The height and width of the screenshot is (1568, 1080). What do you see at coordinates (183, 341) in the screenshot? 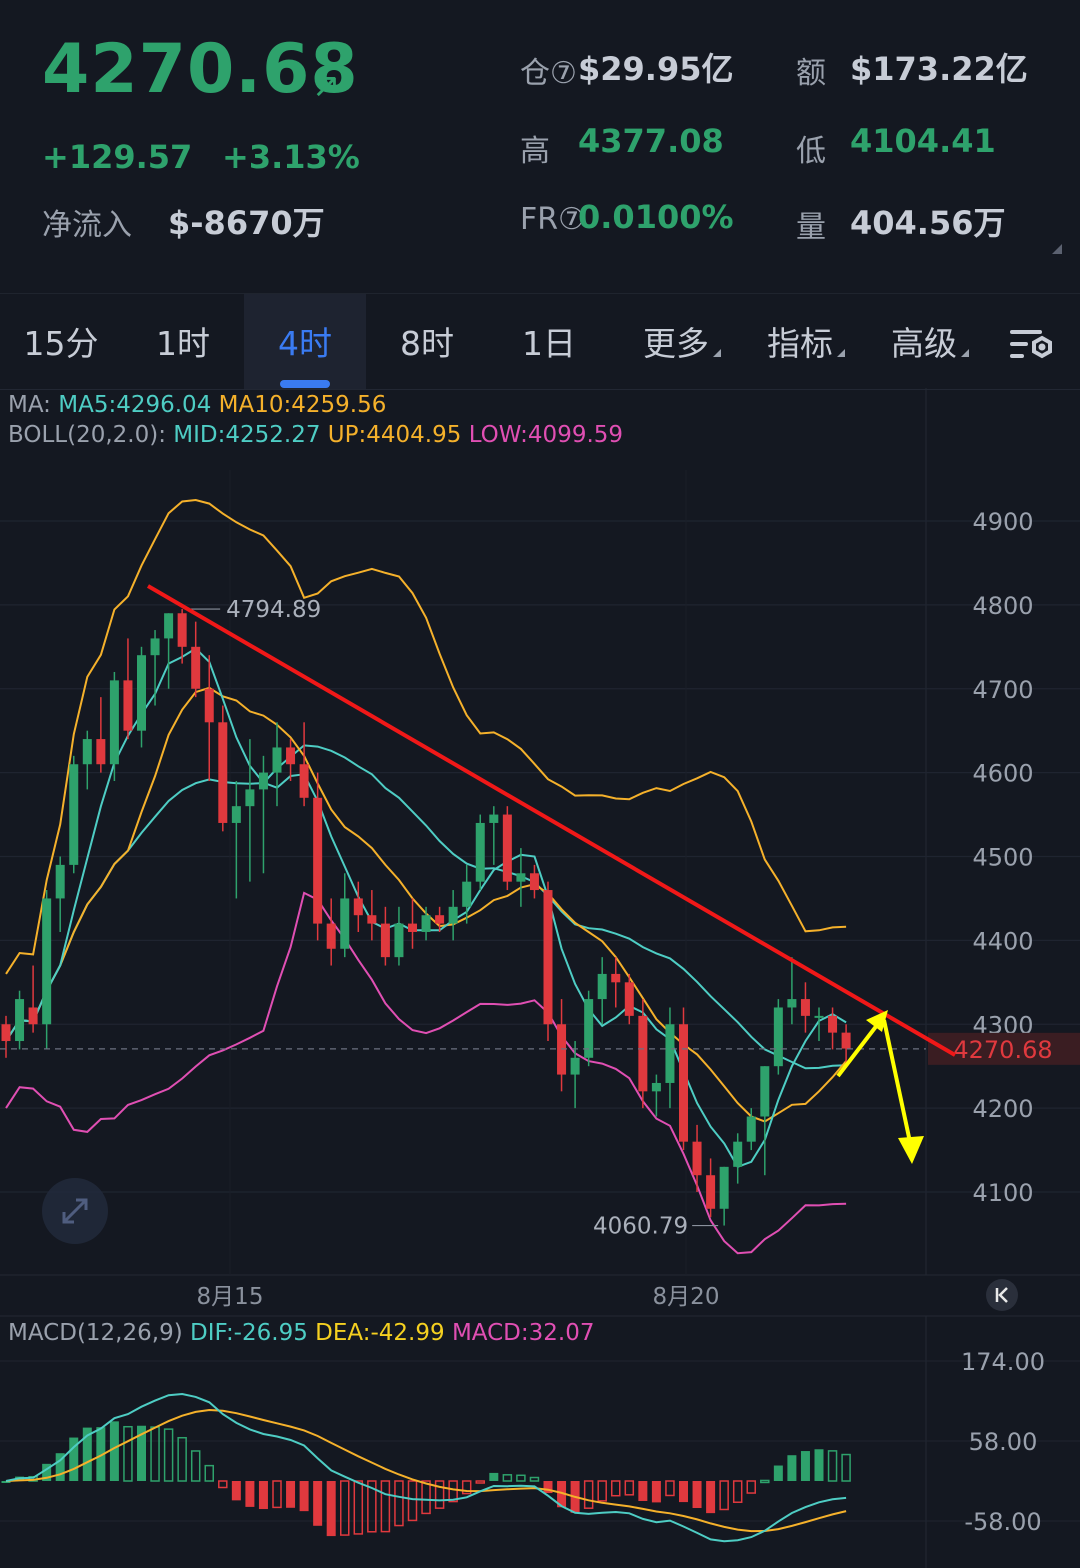
I see `tab-1h: 1时` at bounding box center [183, 341].